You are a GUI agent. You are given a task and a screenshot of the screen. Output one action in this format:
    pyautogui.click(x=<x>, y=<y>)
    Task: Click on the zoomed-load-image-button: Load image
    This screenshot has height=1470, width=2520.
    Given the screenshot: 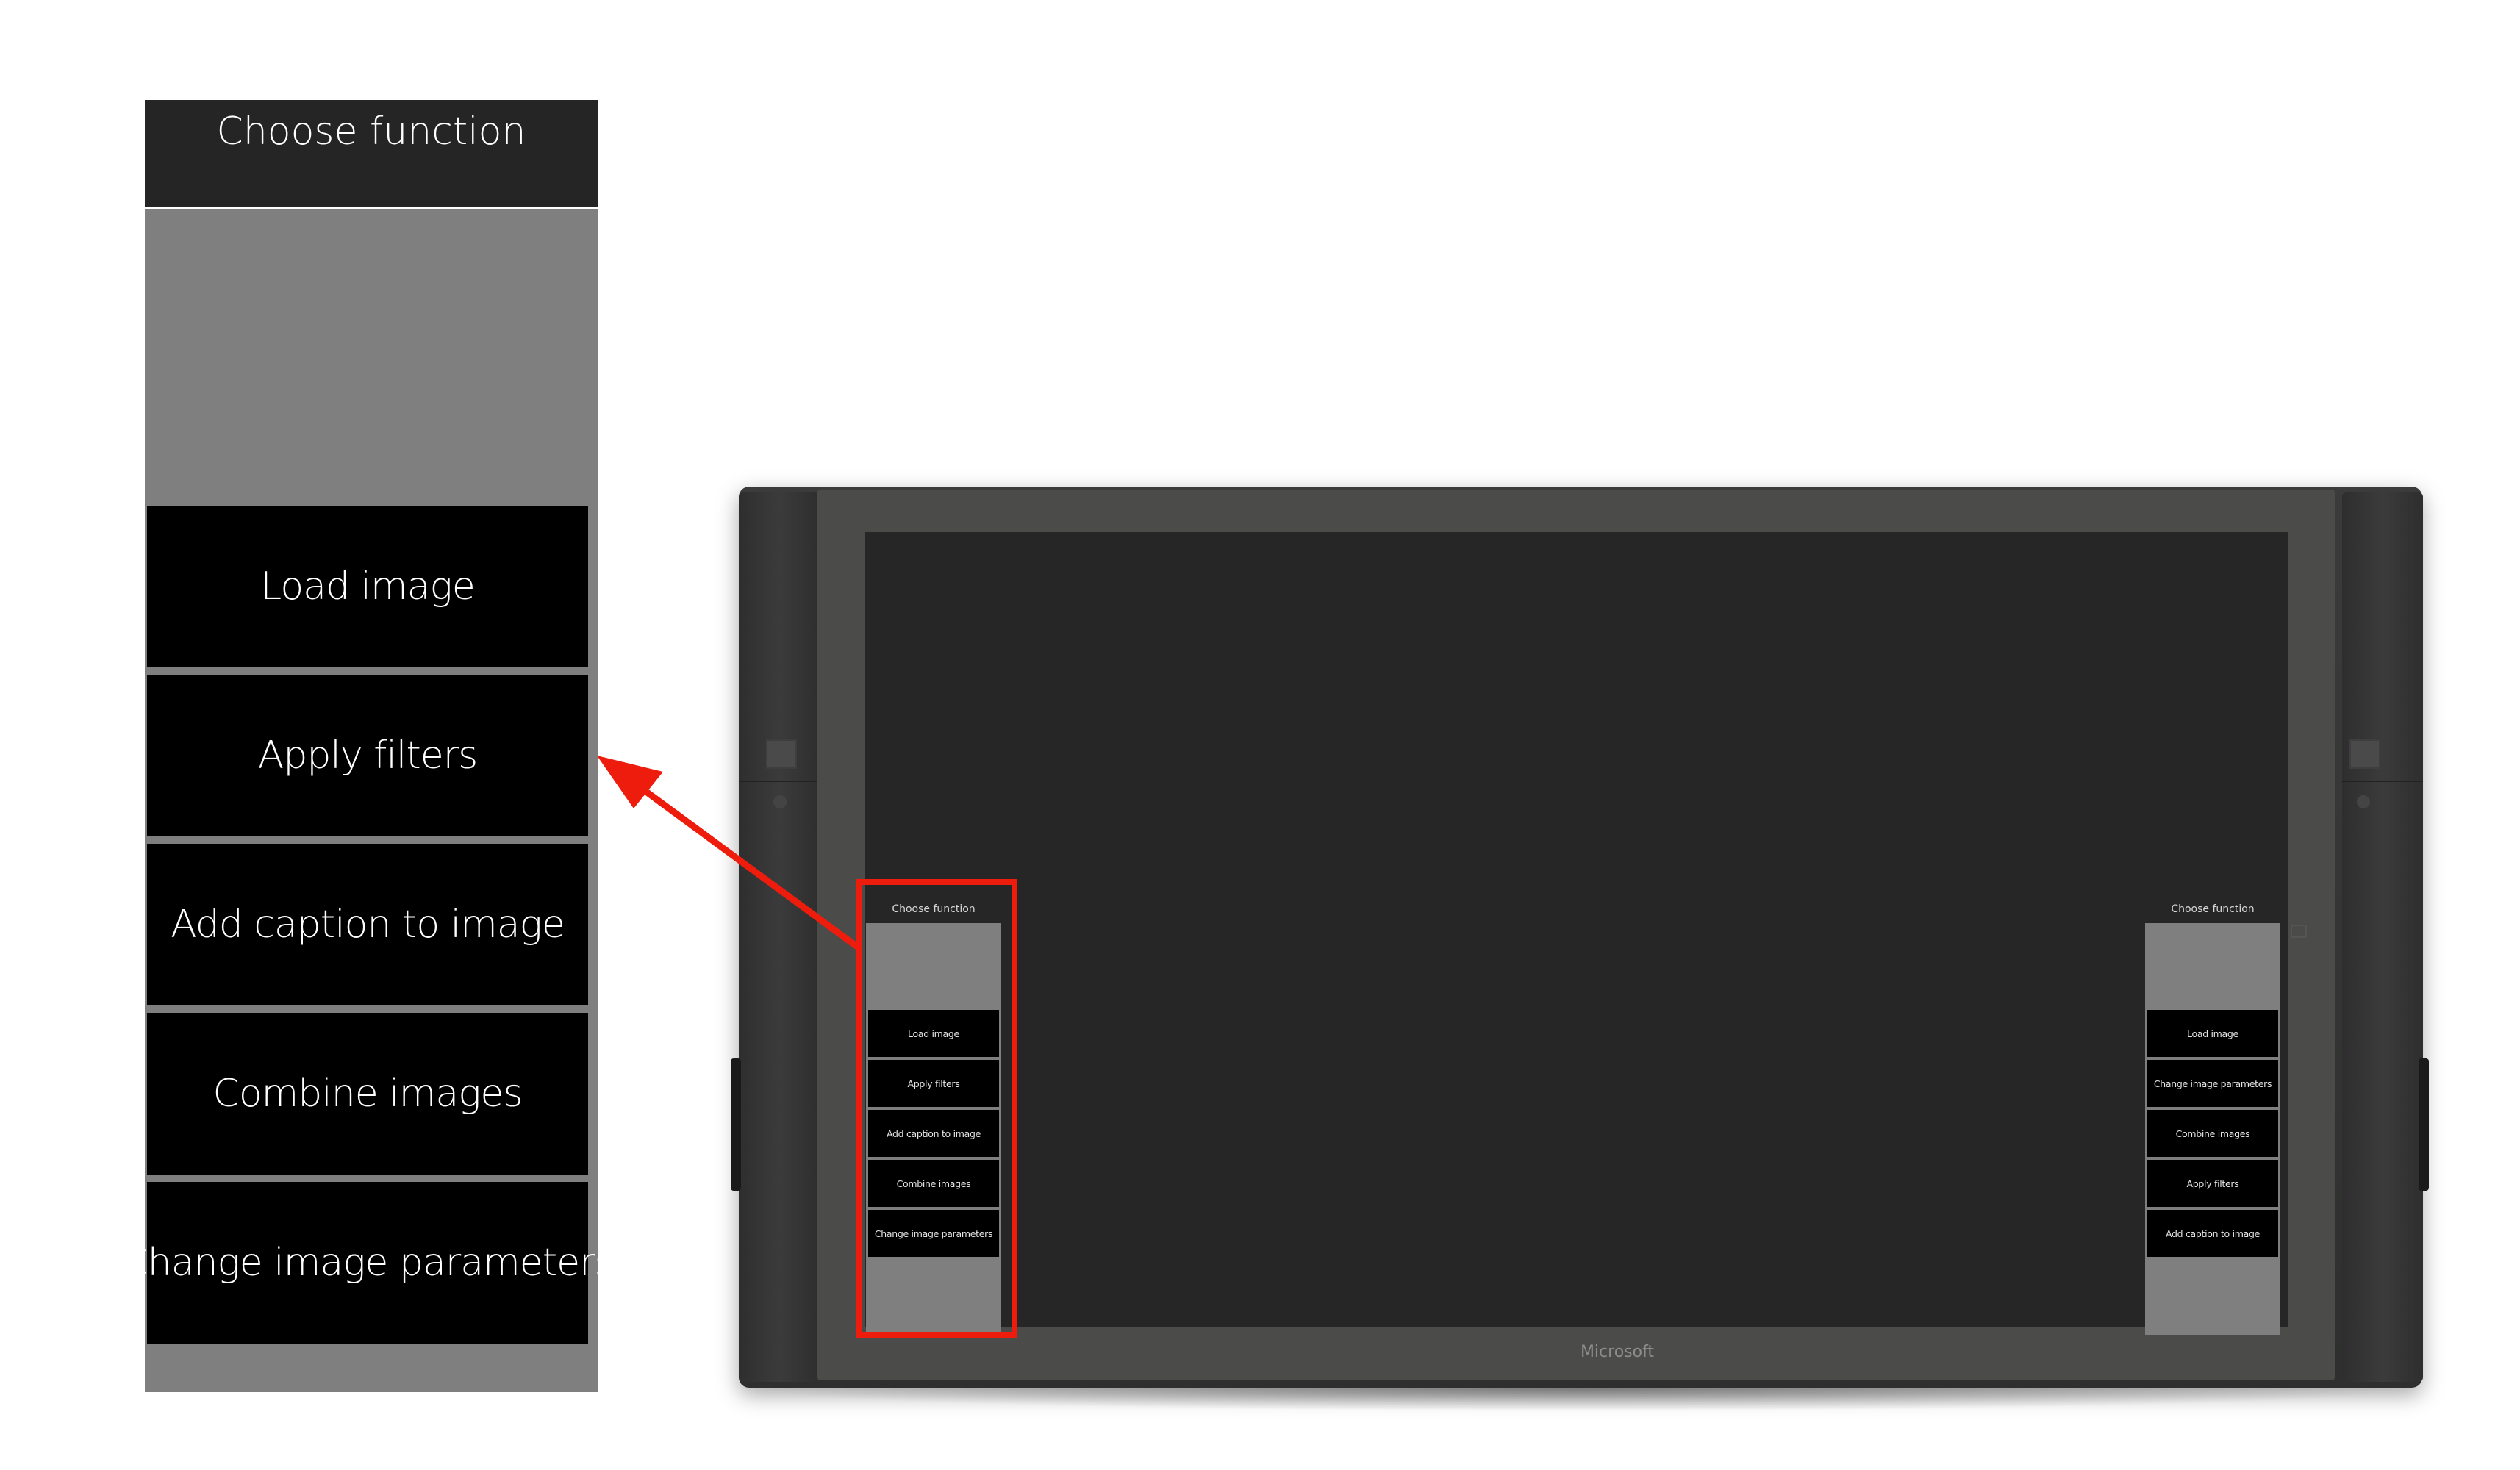 What is the action you would take?
    pyautogui.click(x=367, y=586)
    